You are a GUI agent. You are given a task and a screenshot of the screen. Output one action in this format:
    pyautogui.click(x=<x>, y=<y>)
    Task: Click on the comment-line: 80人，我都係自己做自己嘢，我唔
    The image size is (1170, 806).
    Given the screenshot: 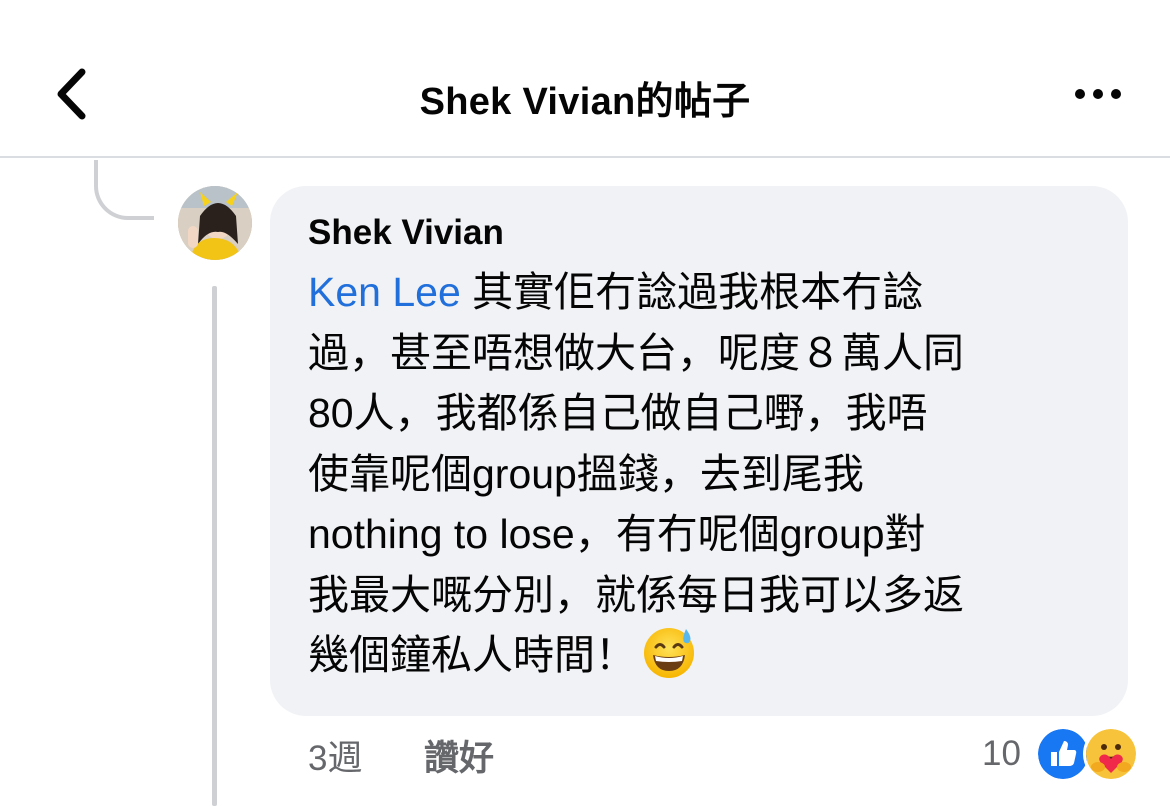 What is the action you would take?
    pyautogui.click(x=618, y=413)
    